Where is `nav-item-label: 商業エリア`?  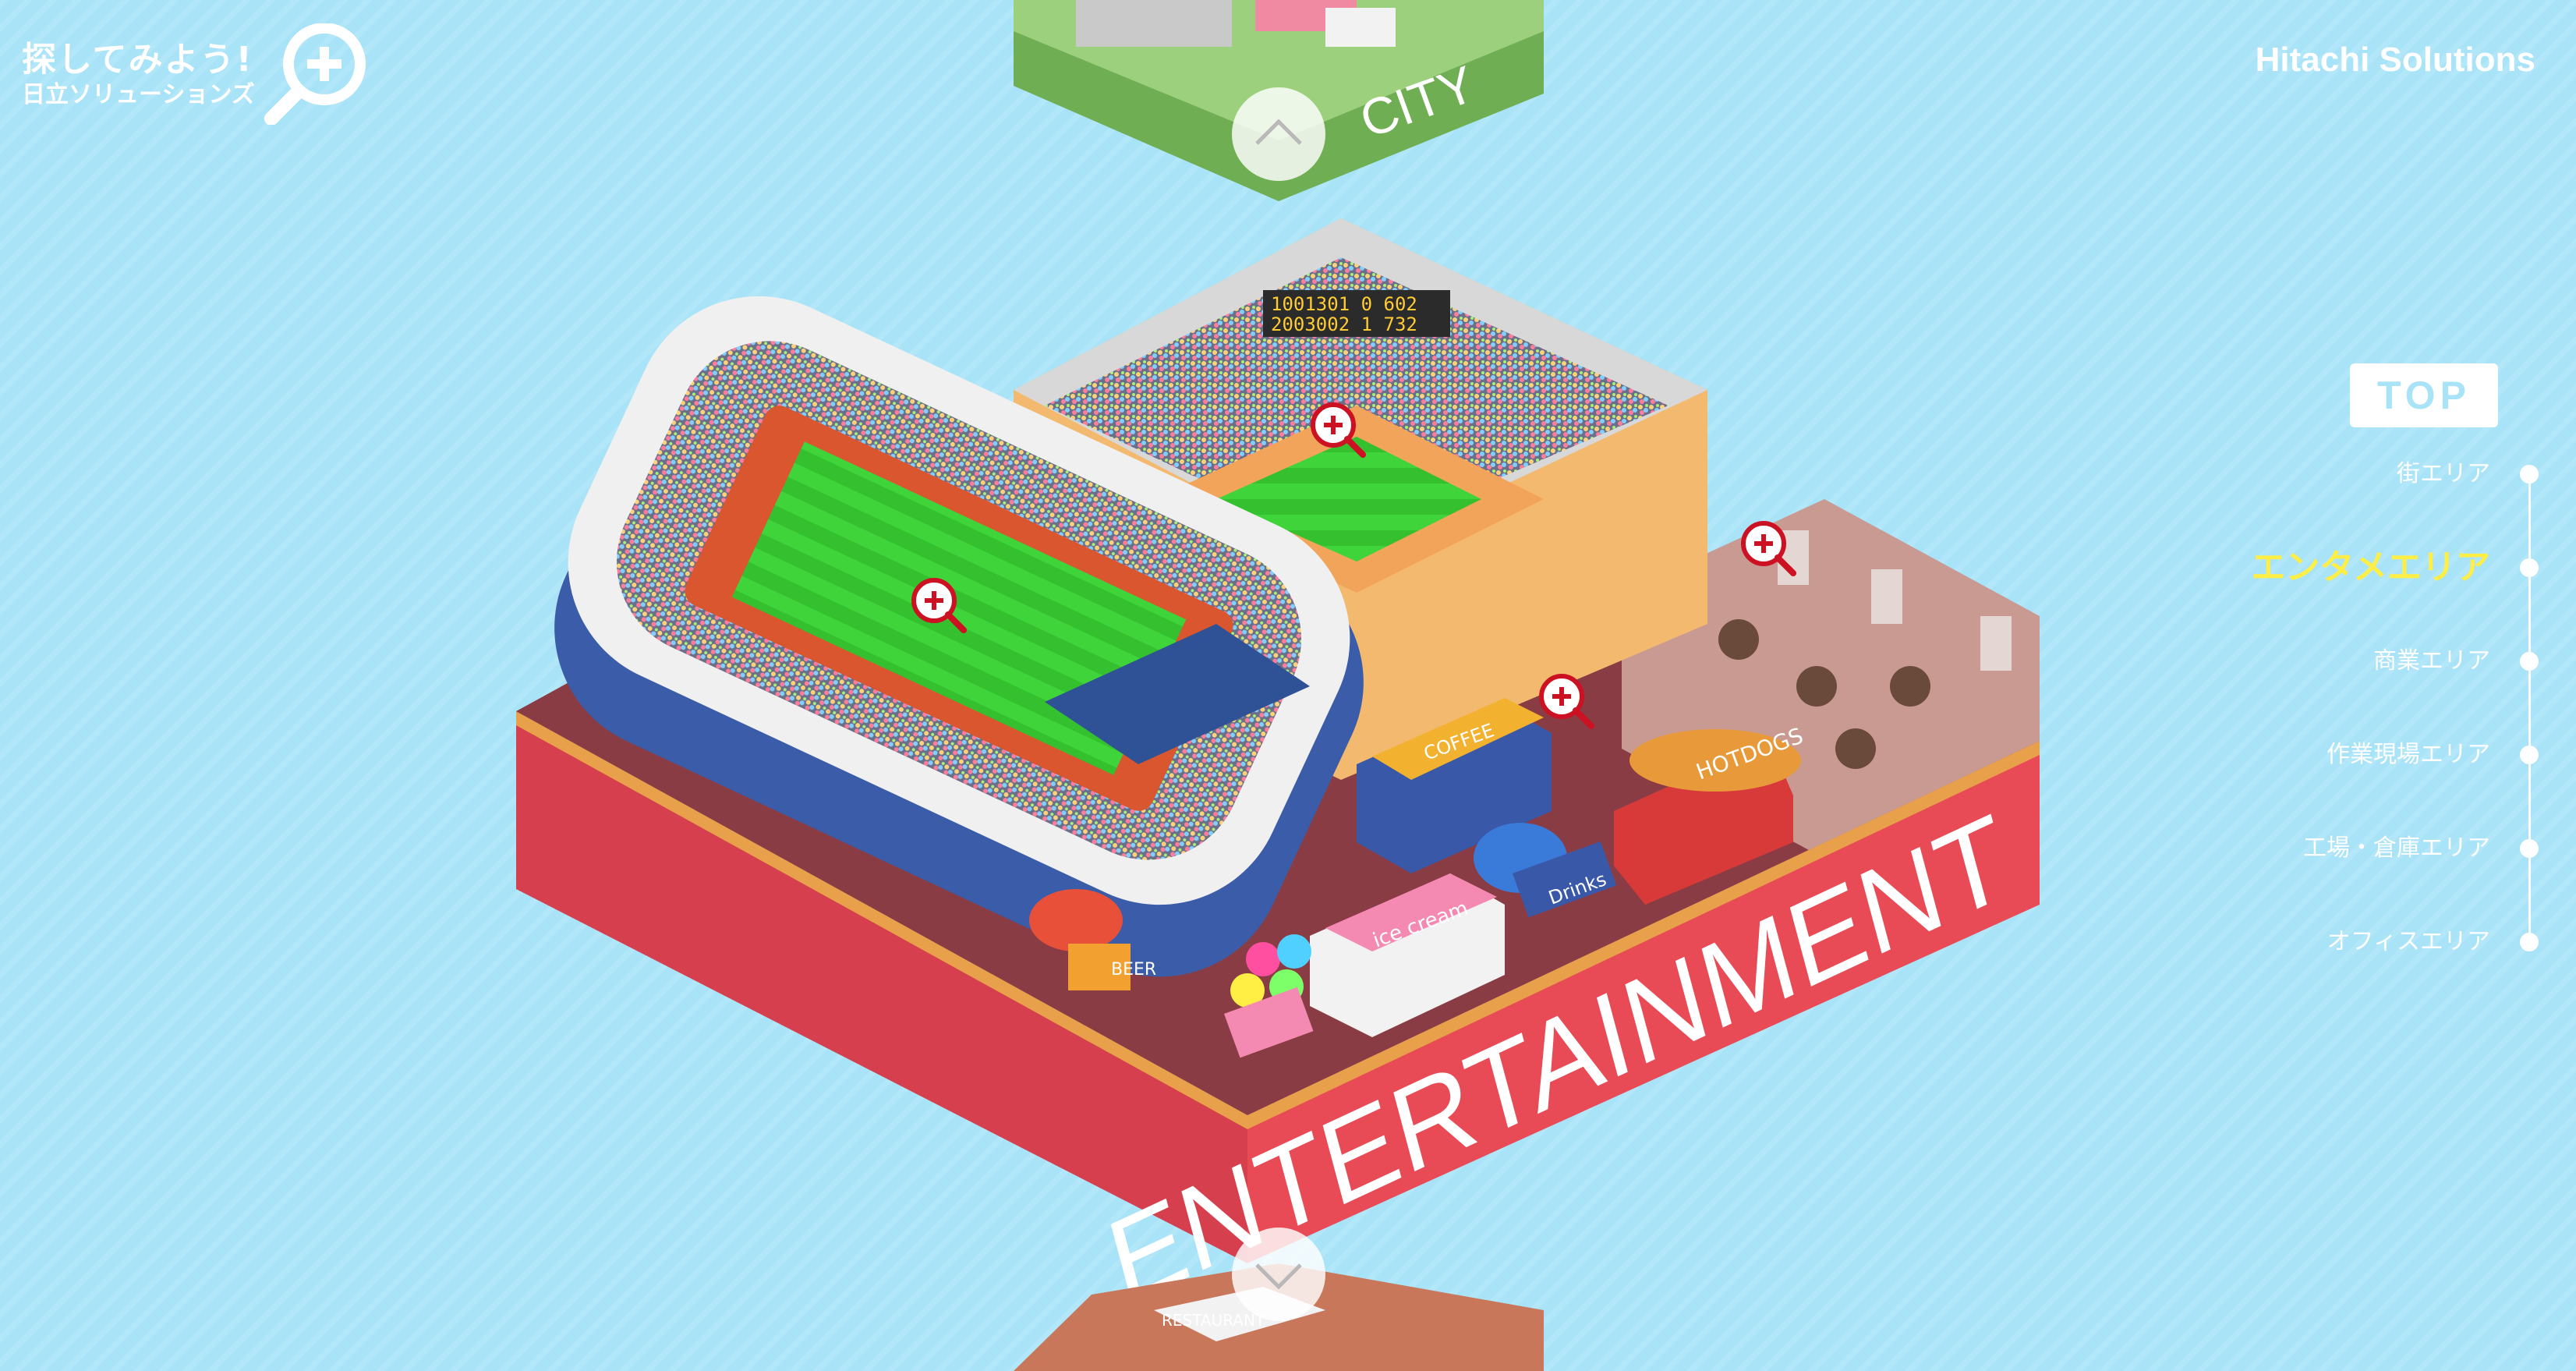
nav-item-label: 商業エリア is located at coordinates (2431, 661).